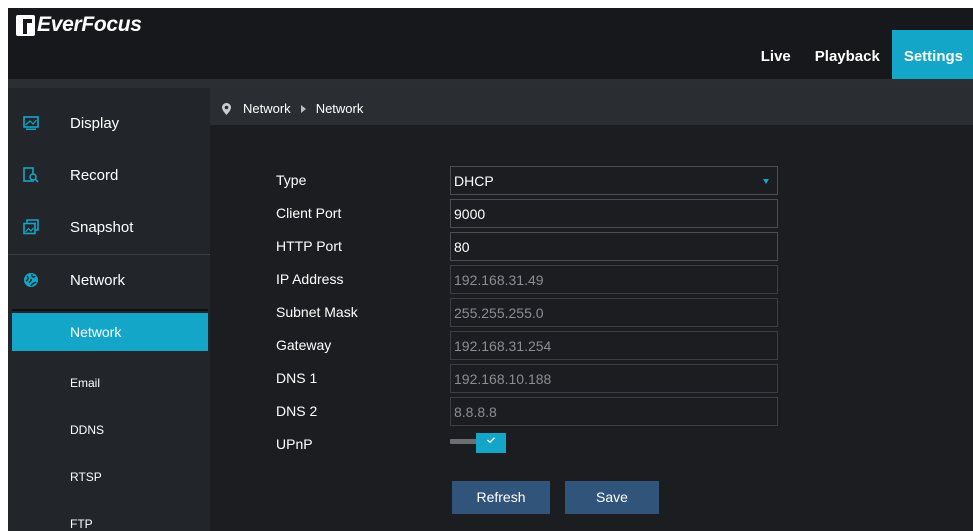 This screenshot has height=531, width=973. Describe the element at coordinates (339, 108) in the screenshot. I see `breadcrumb-current: Network` at that location.